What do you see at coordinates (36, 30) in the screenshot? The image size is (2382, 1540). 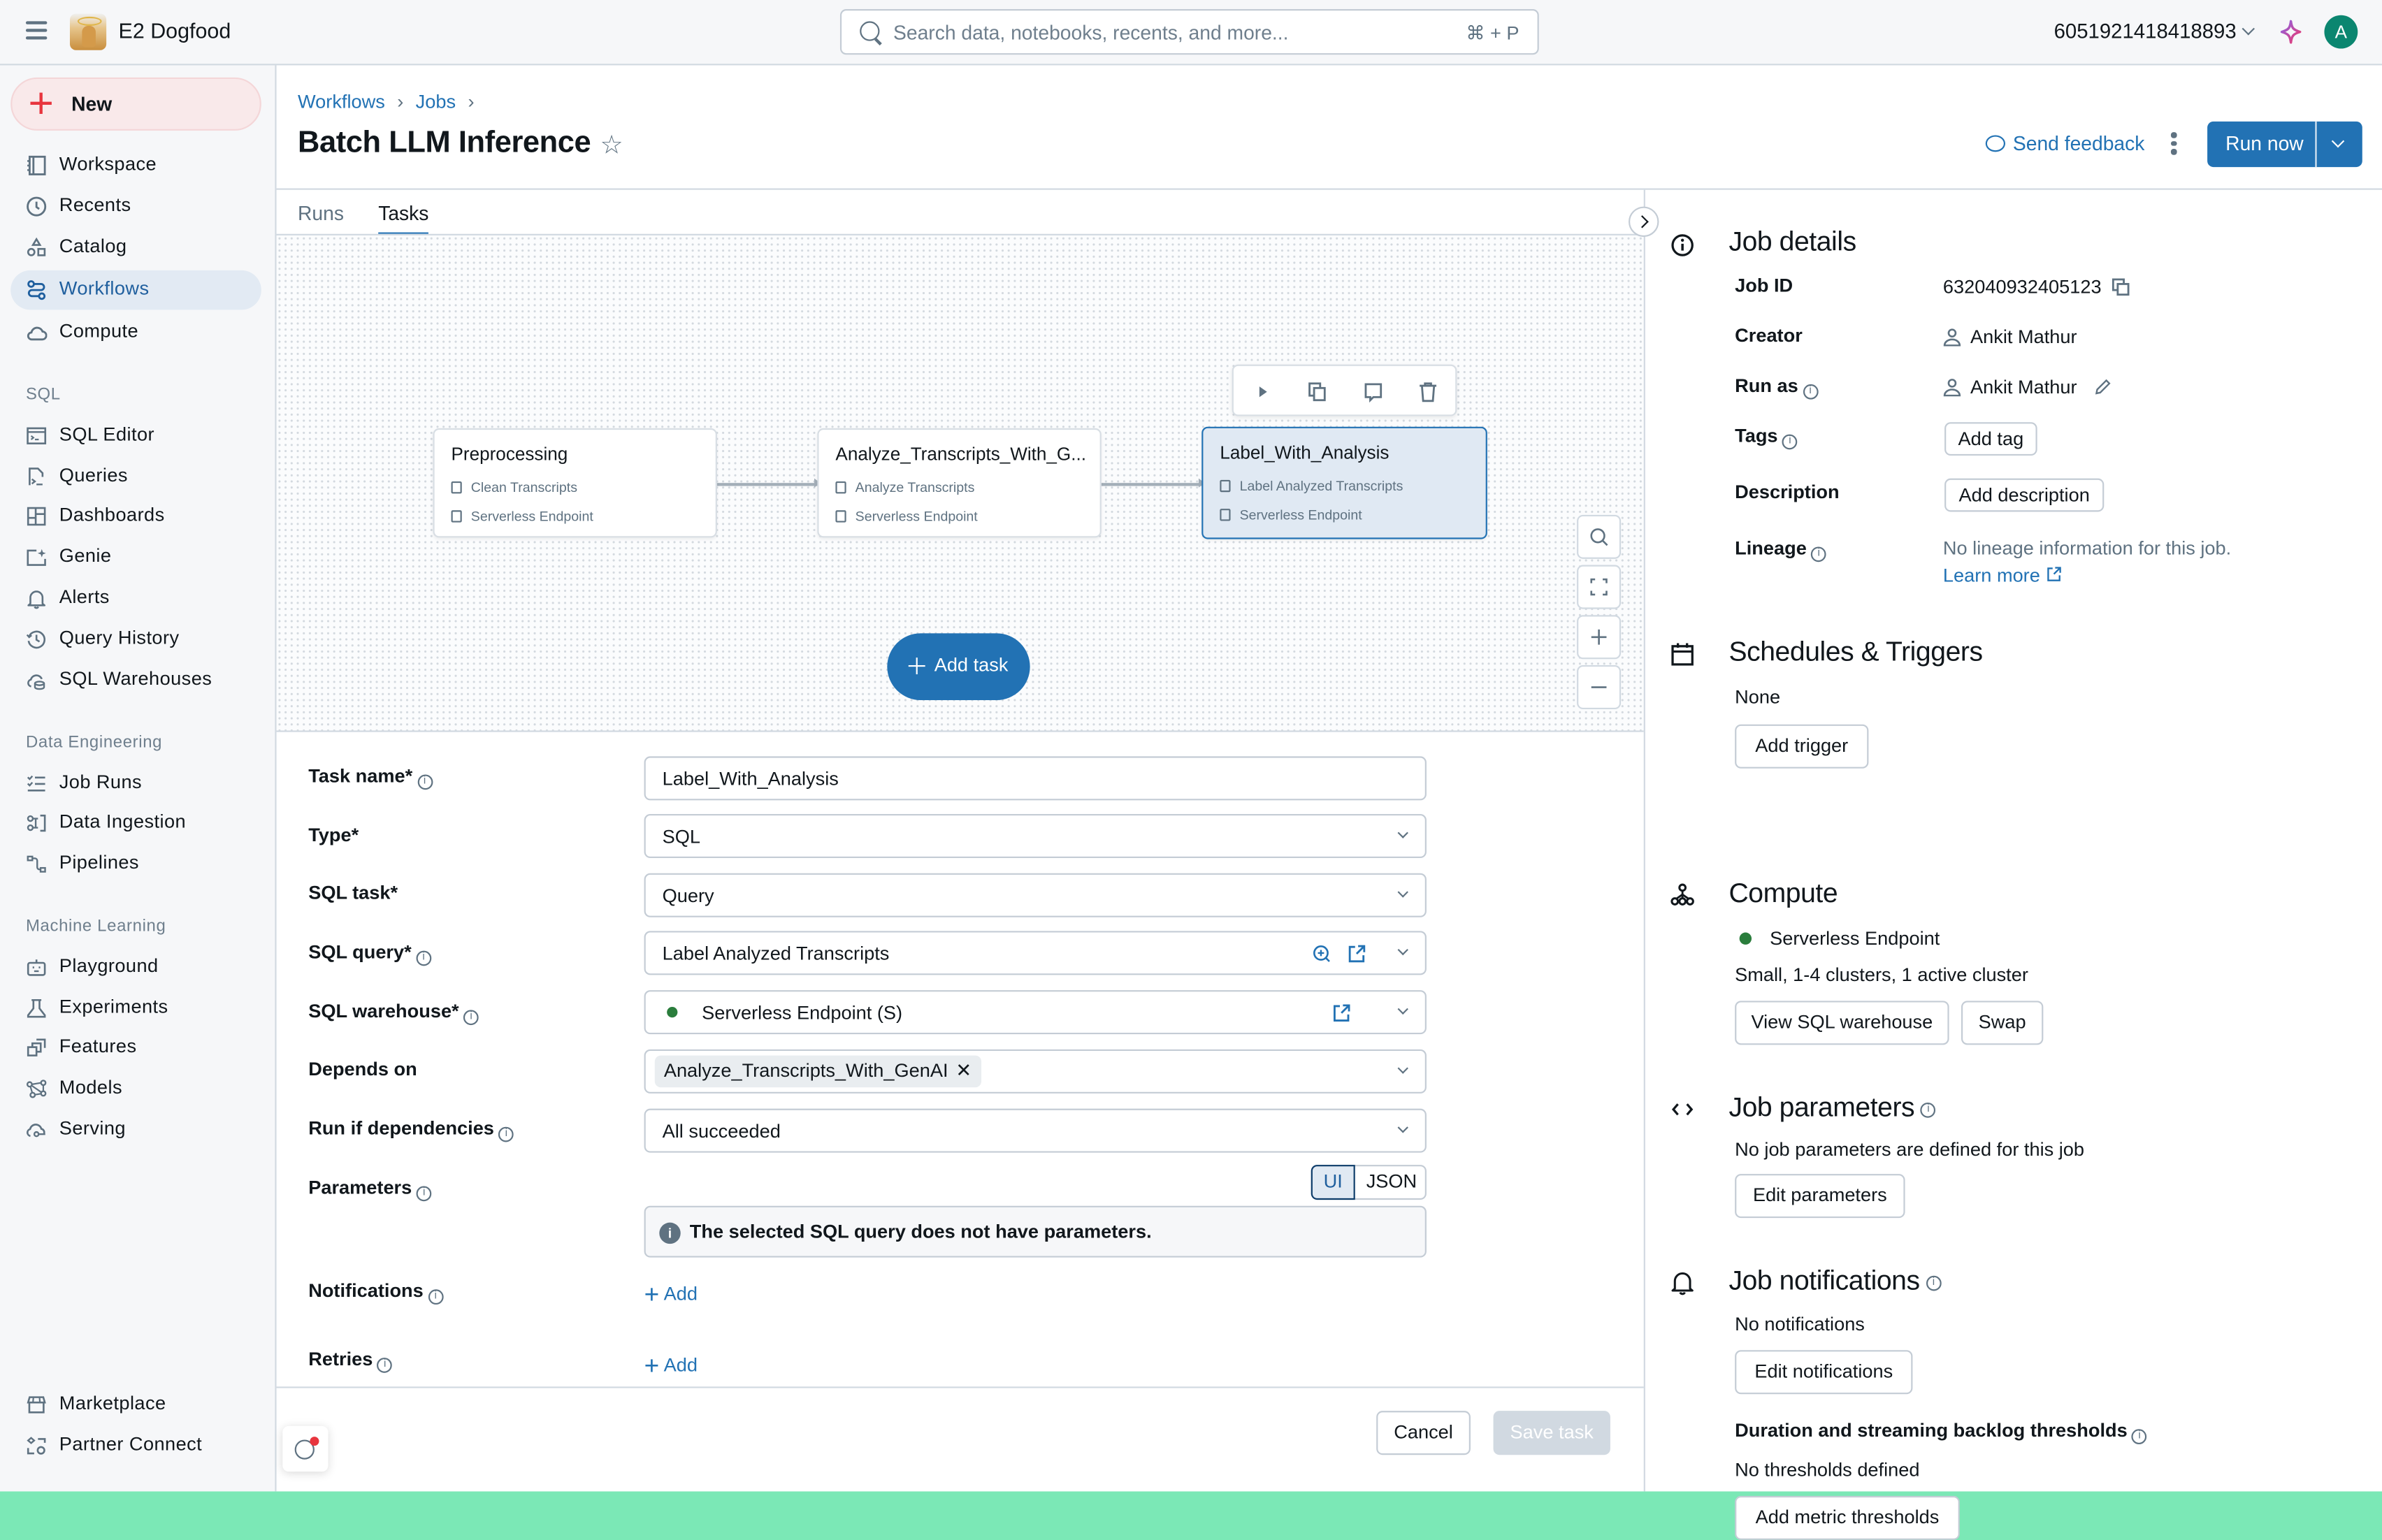 I see `menu-icon` at bounding box center [36, 30].